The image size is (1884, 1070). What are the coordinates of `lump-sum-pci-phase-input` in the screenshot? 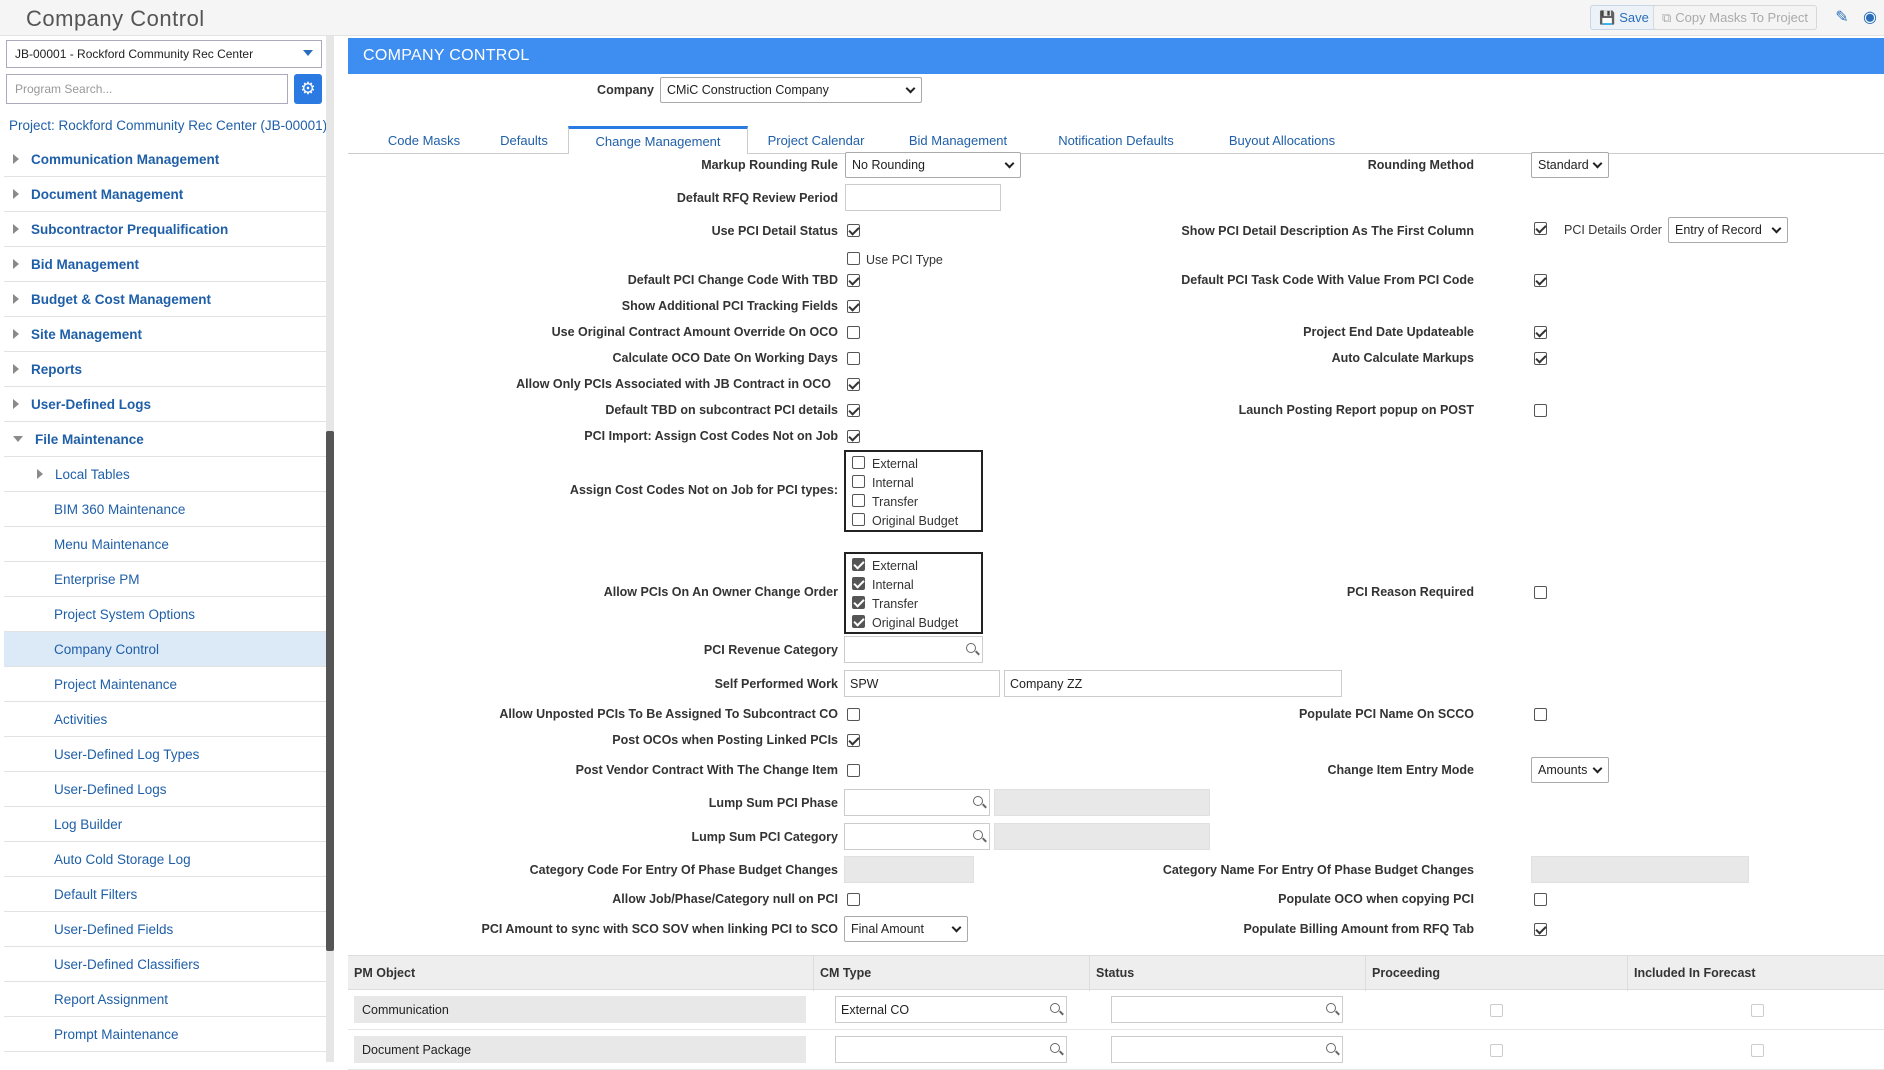 It's located at (917, 802).